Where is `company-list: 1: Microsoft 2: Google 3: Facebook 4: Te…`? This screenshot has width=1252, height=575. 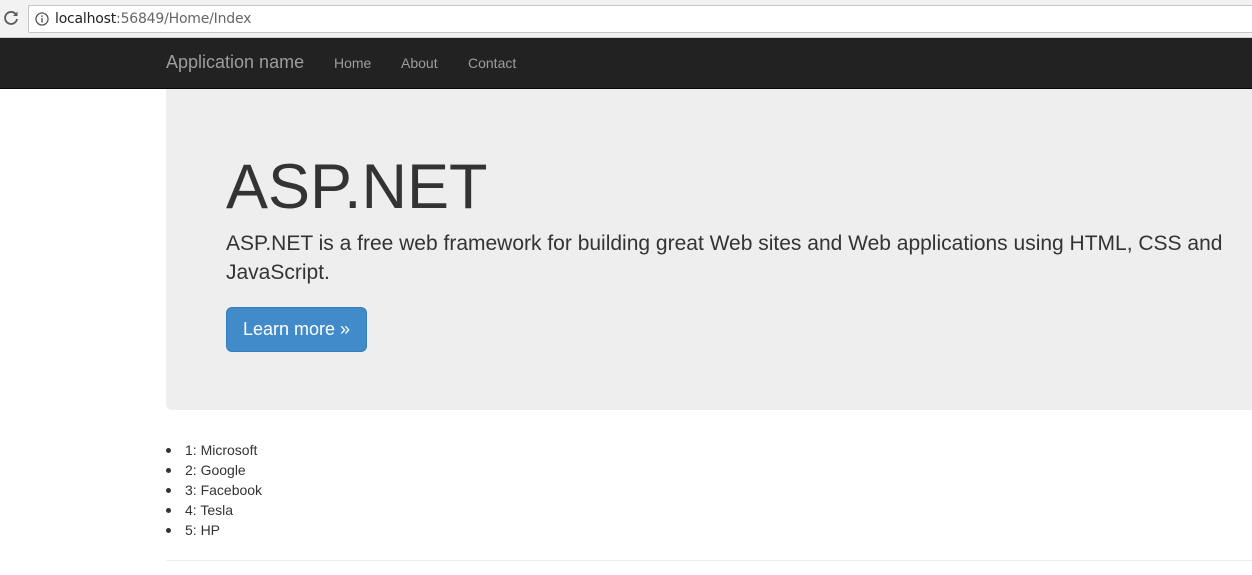 company-list: 1: Microsoft 2: Google 3: Facebook 4: Te… is located at coordinates (214, 490).